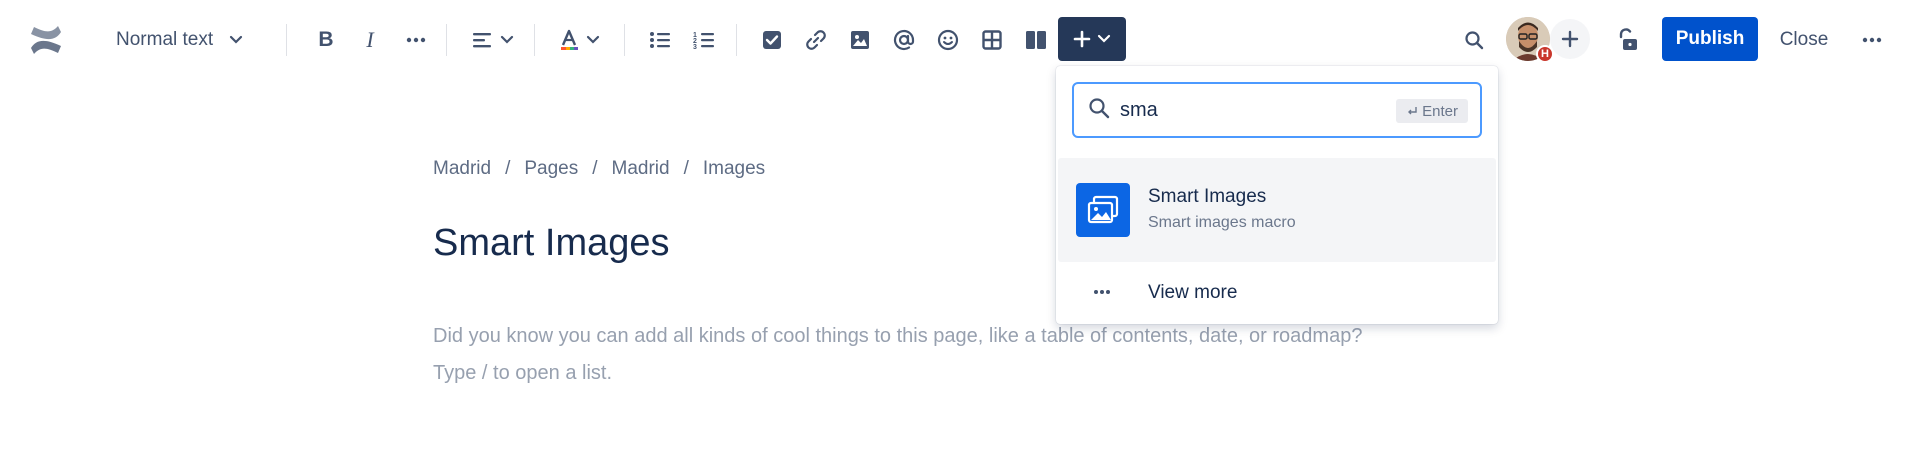 The image size is (1920, 471). I want to click on image-icon, so click(860, 40).